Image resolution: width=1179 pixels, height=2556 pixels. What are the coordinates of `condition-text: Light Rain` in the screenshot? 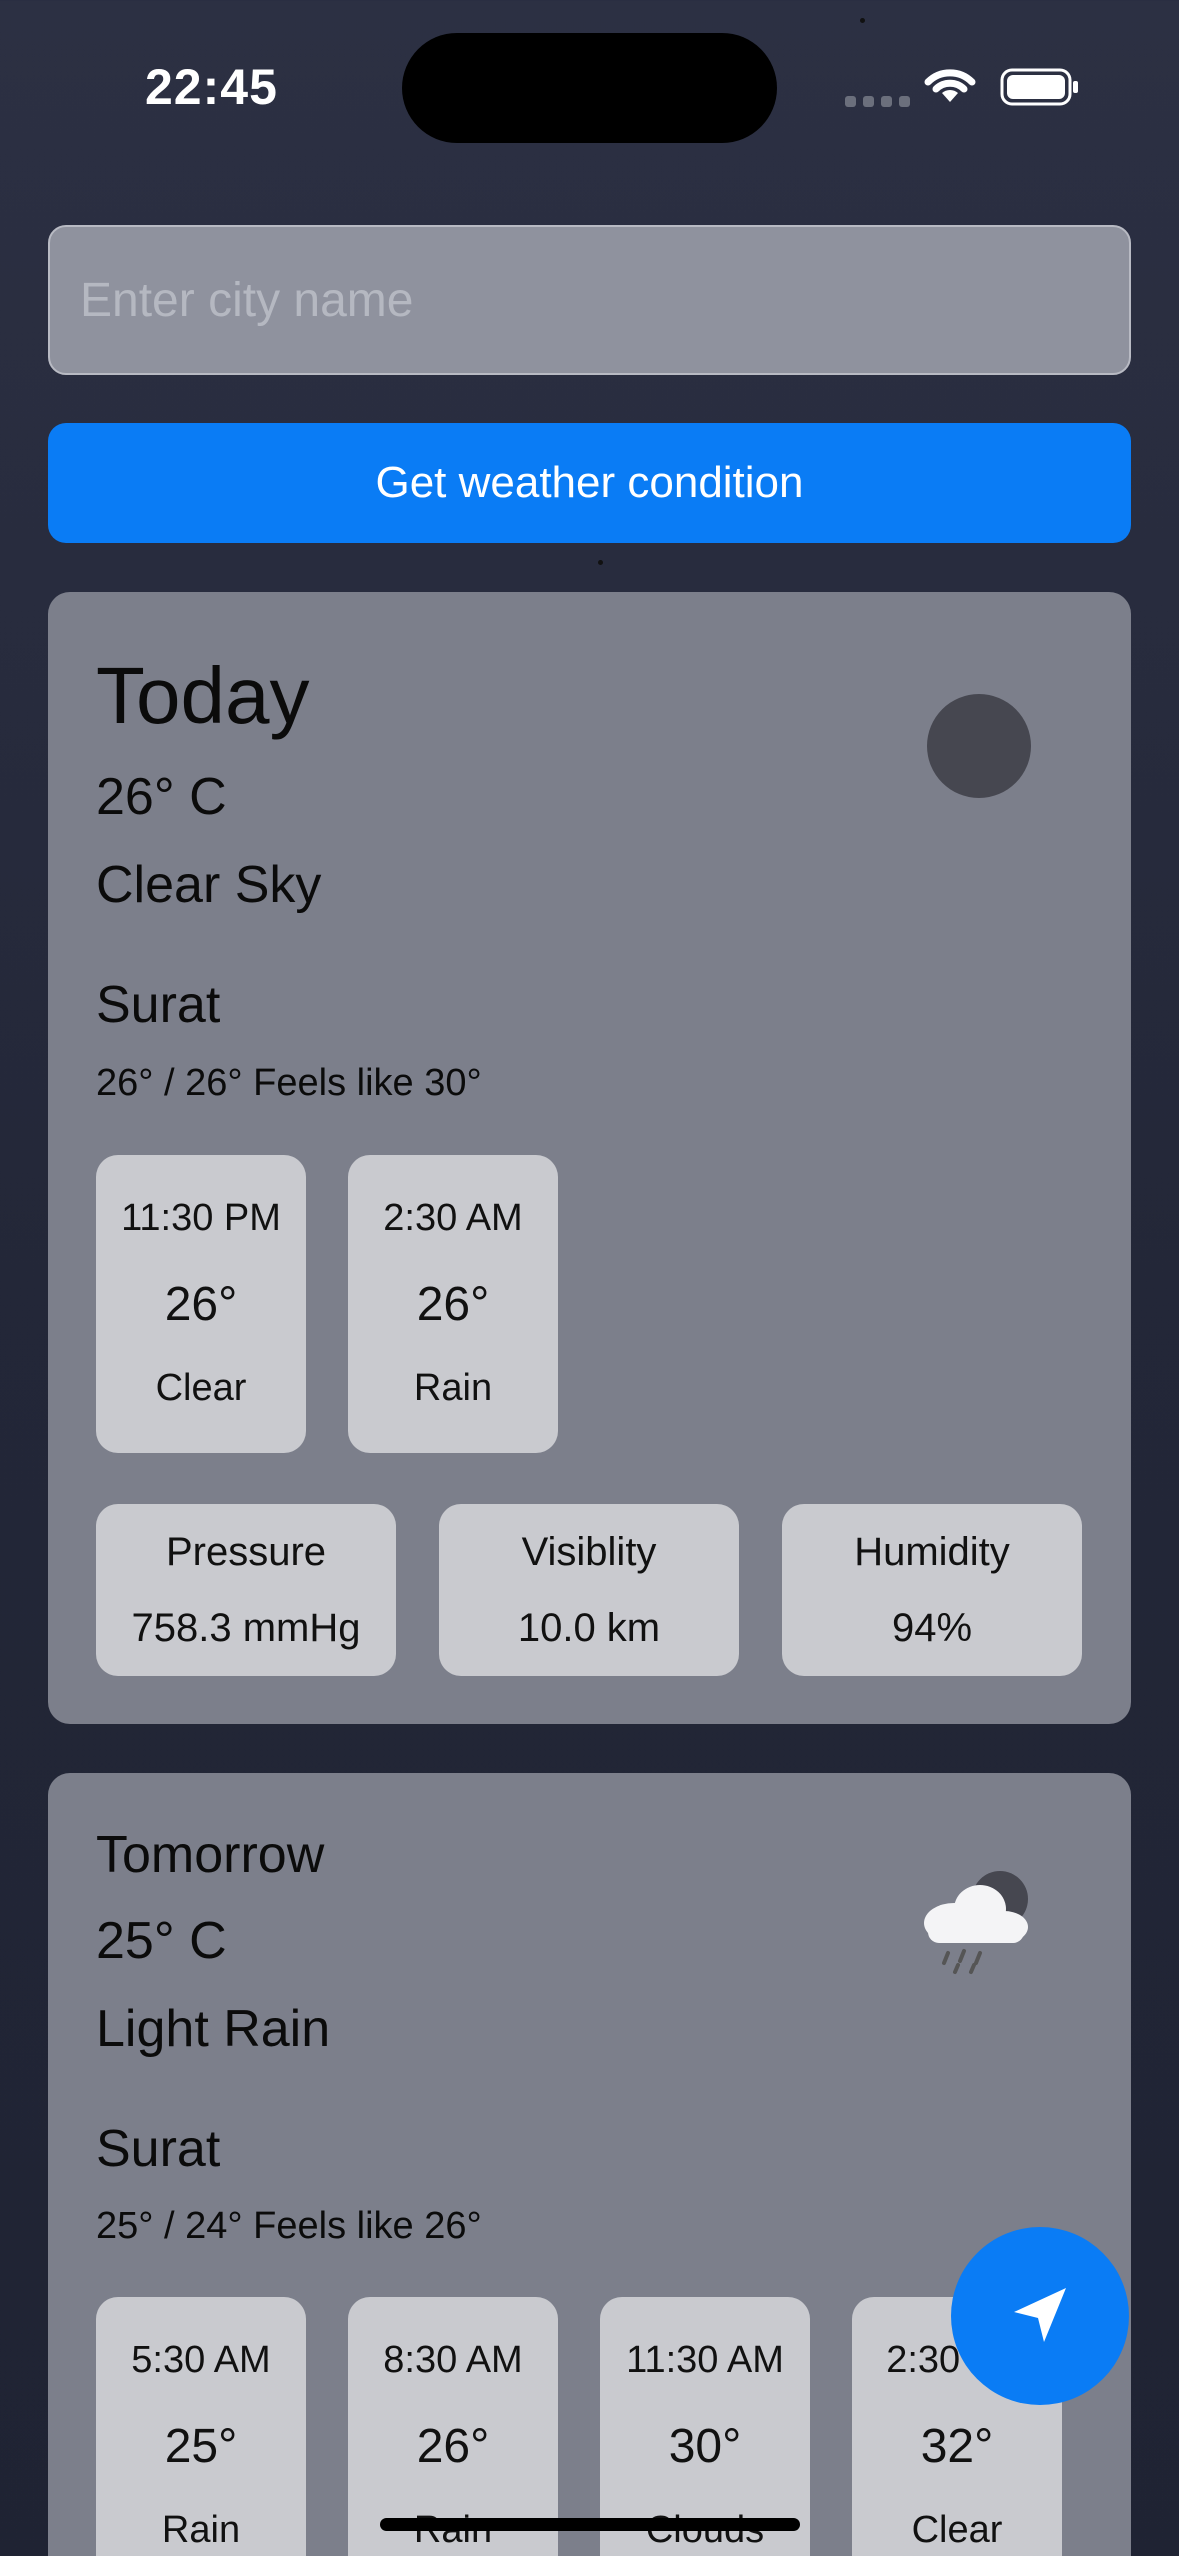 It's located at (213, 2029).